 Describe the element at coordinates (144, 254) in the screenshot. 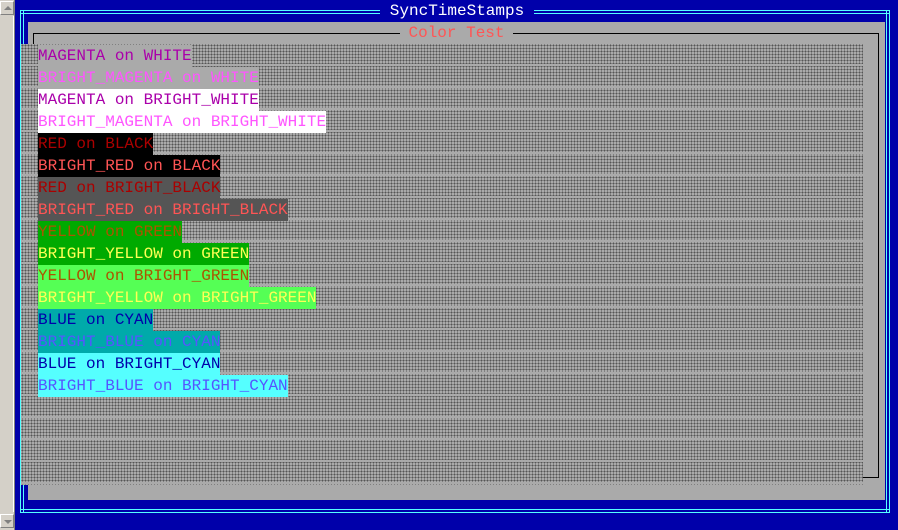

I see `color-row: BRIGHT_YELLOW on GREEN` at that location.